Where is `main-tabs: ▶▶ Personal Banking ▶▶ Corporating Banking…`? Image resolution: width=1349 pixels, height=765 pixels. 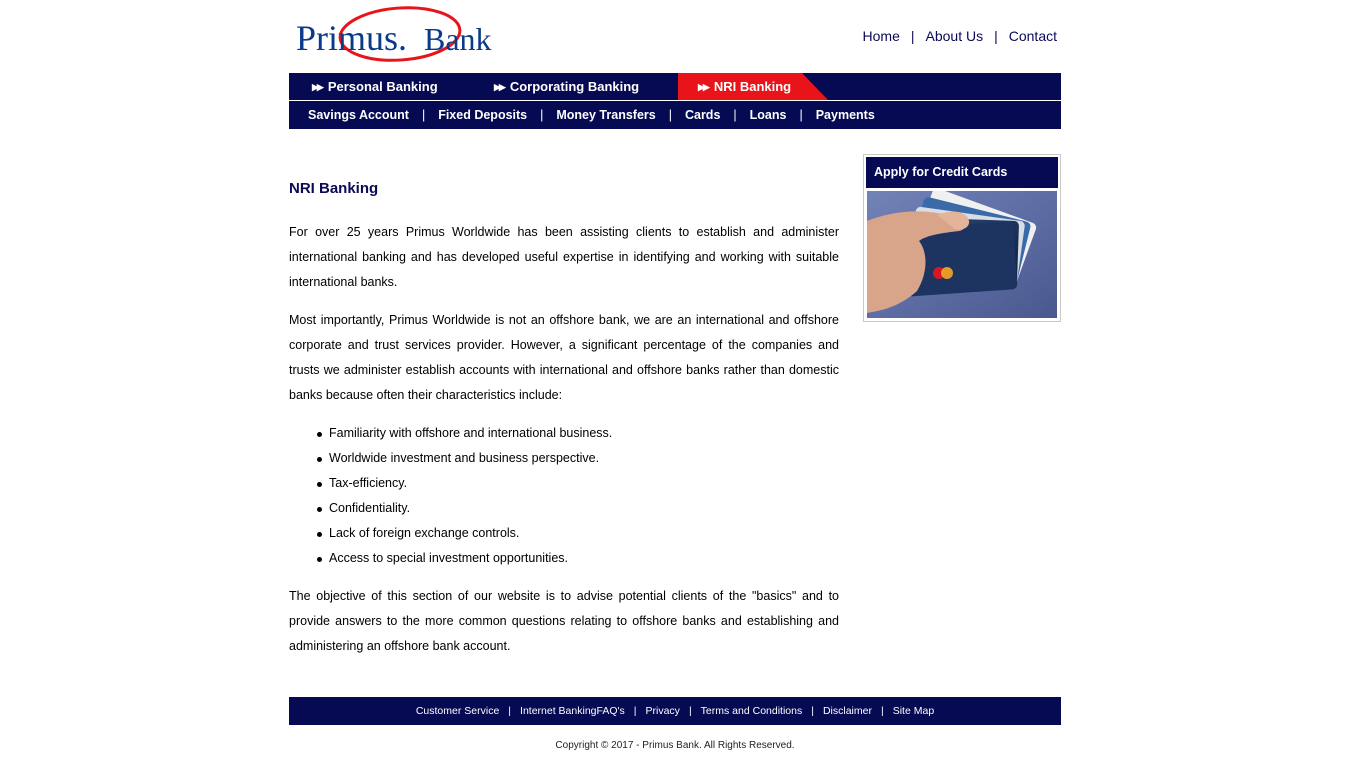
main-tabs: ▶▶ Personal Banking ▶▶ Corporating Banking… is located at coordinates (675, 86).